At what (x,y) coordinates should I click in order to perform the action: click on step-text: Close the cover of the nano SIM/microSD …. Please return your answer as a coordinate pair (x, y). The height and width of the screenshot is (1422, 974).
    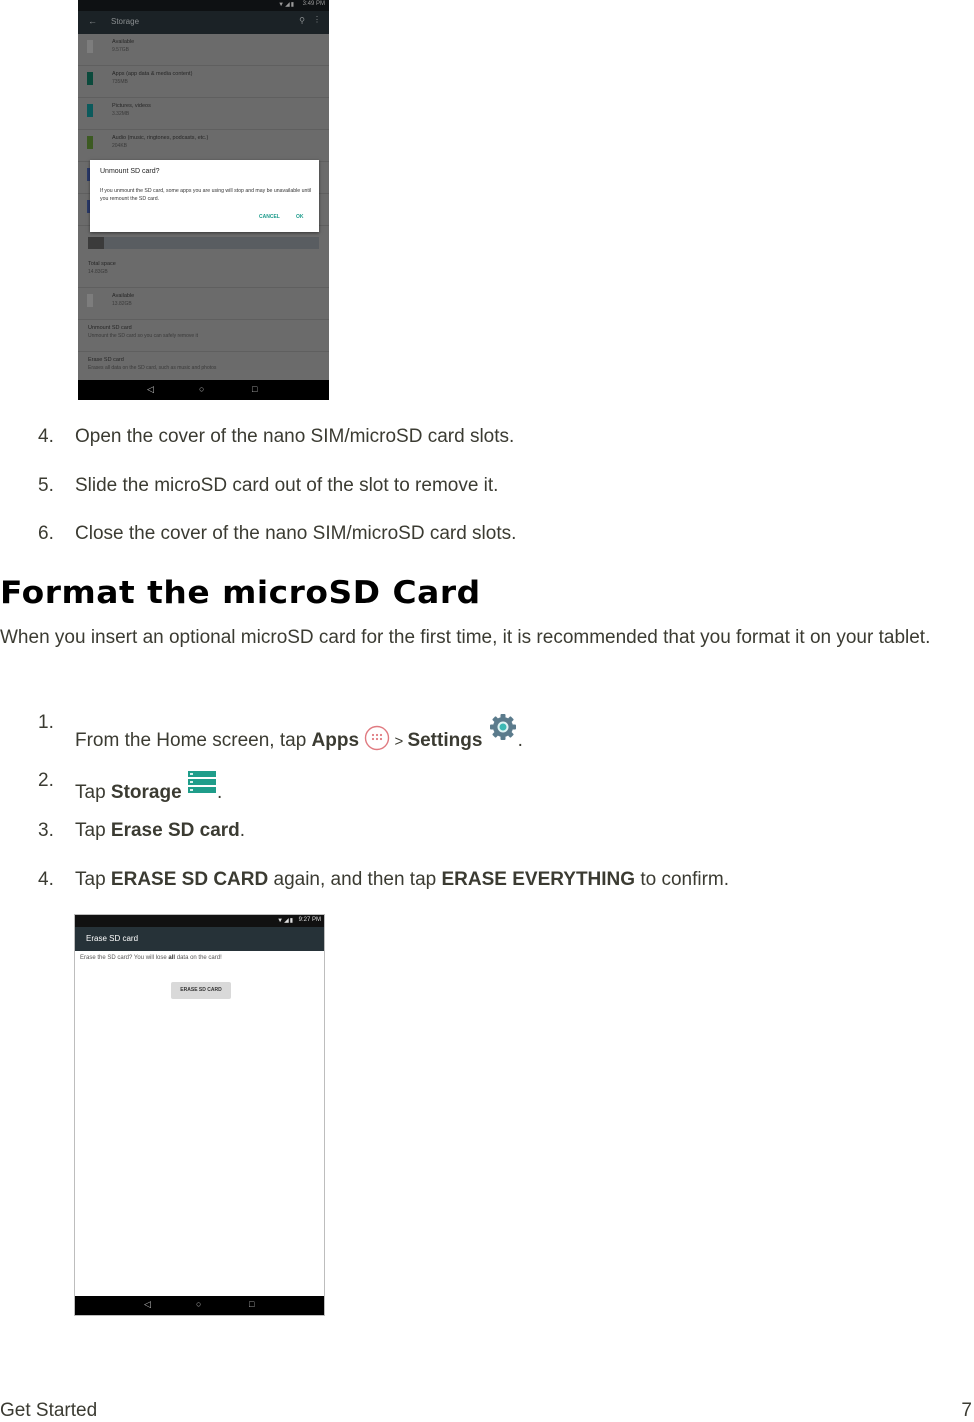
    Looking at the image, I should click on (296, 533).